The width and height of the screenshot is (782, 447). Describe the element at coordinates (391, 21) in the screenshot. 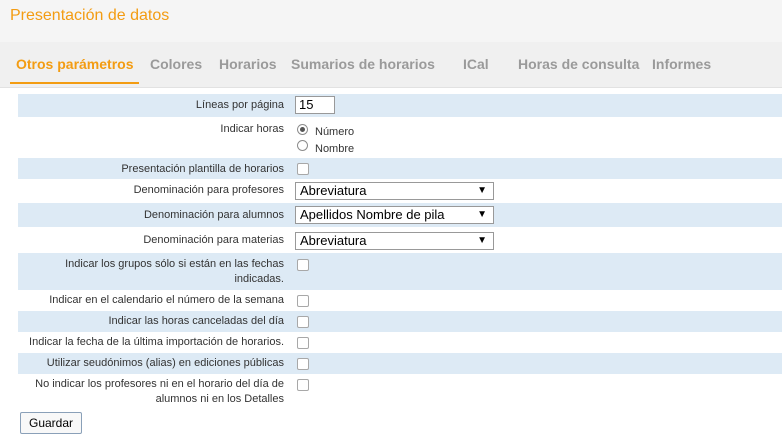

I see `title-bar: Presentación de datos` at that location.